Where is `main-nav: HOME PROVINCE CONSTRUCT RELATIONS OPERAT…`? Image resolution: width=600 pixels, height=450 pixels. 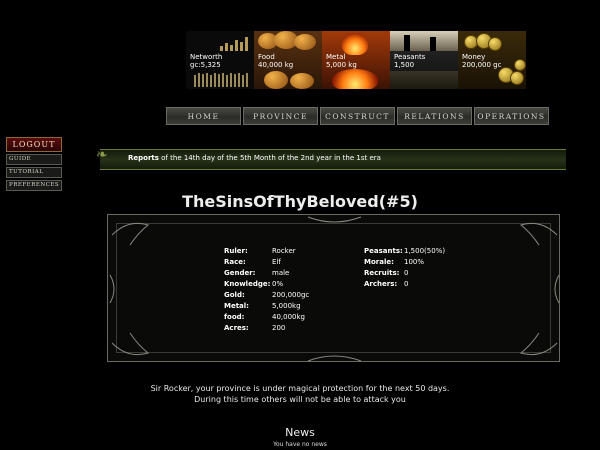 main-nav: HOME PROVINCE CONSTRUCT RELATIONS OPERAT… is located at coordinates (357, 116).